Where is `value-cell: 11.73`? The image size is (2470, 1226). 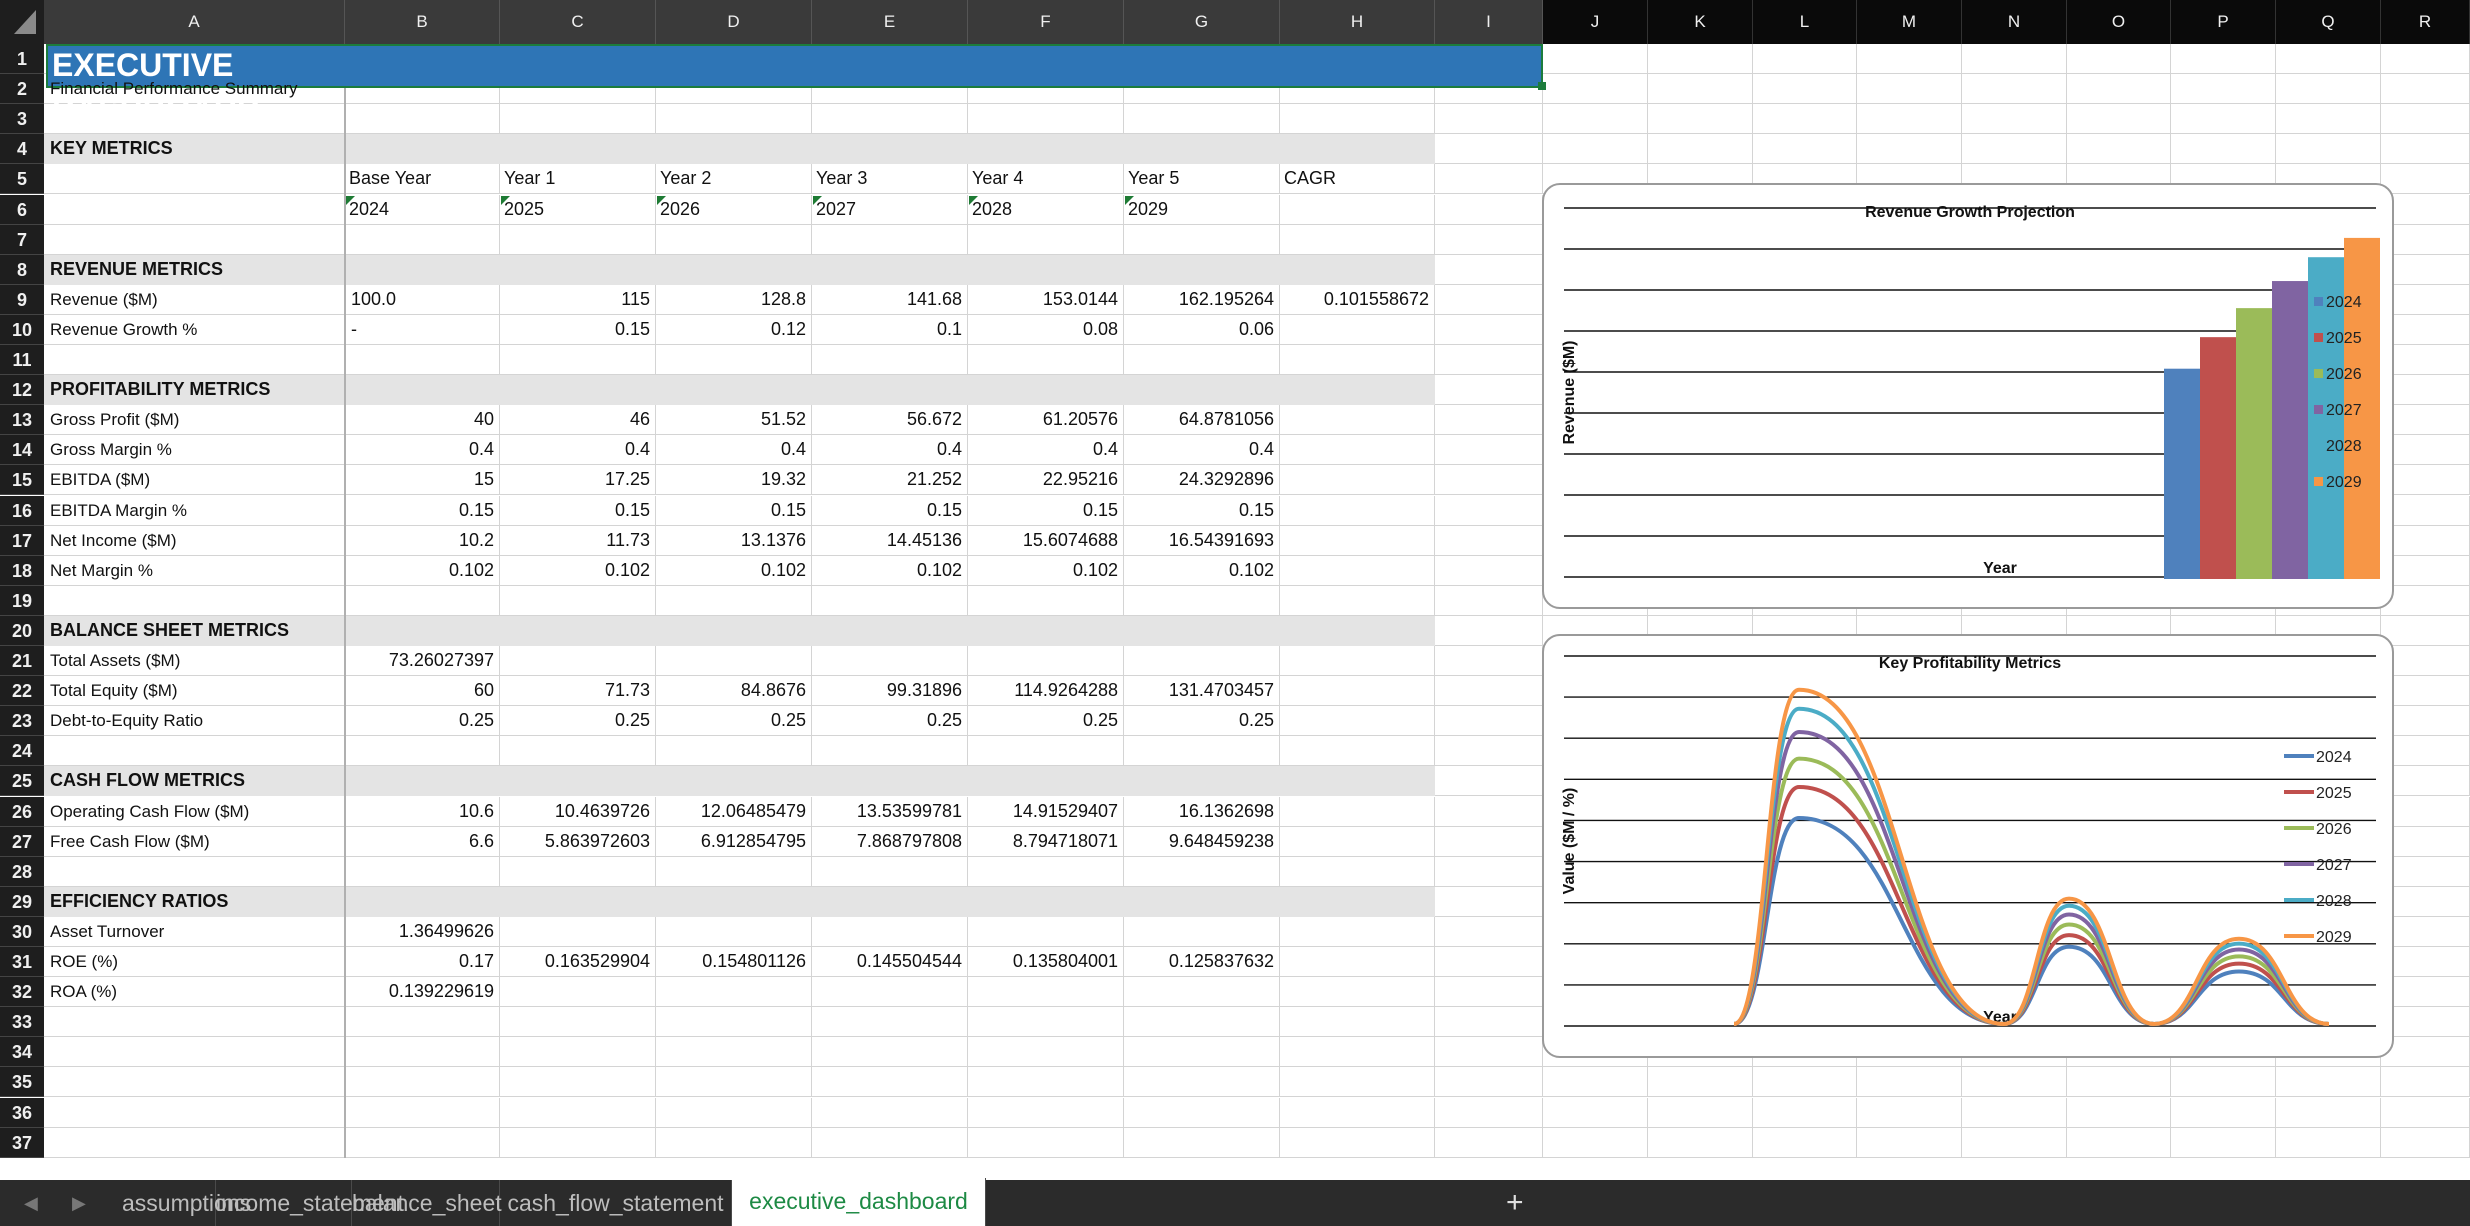
value-cell: 11.73 is located at coordinates (578, 541).